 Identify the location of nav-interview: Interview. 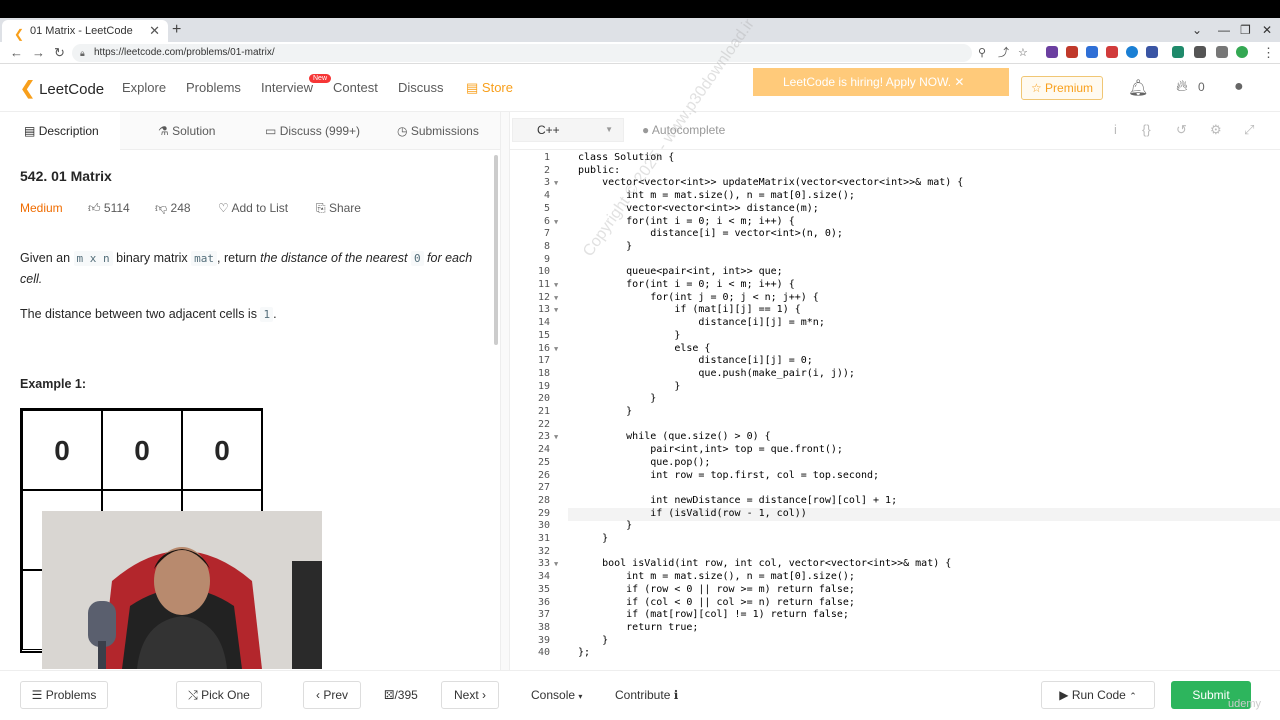
(287, 88).